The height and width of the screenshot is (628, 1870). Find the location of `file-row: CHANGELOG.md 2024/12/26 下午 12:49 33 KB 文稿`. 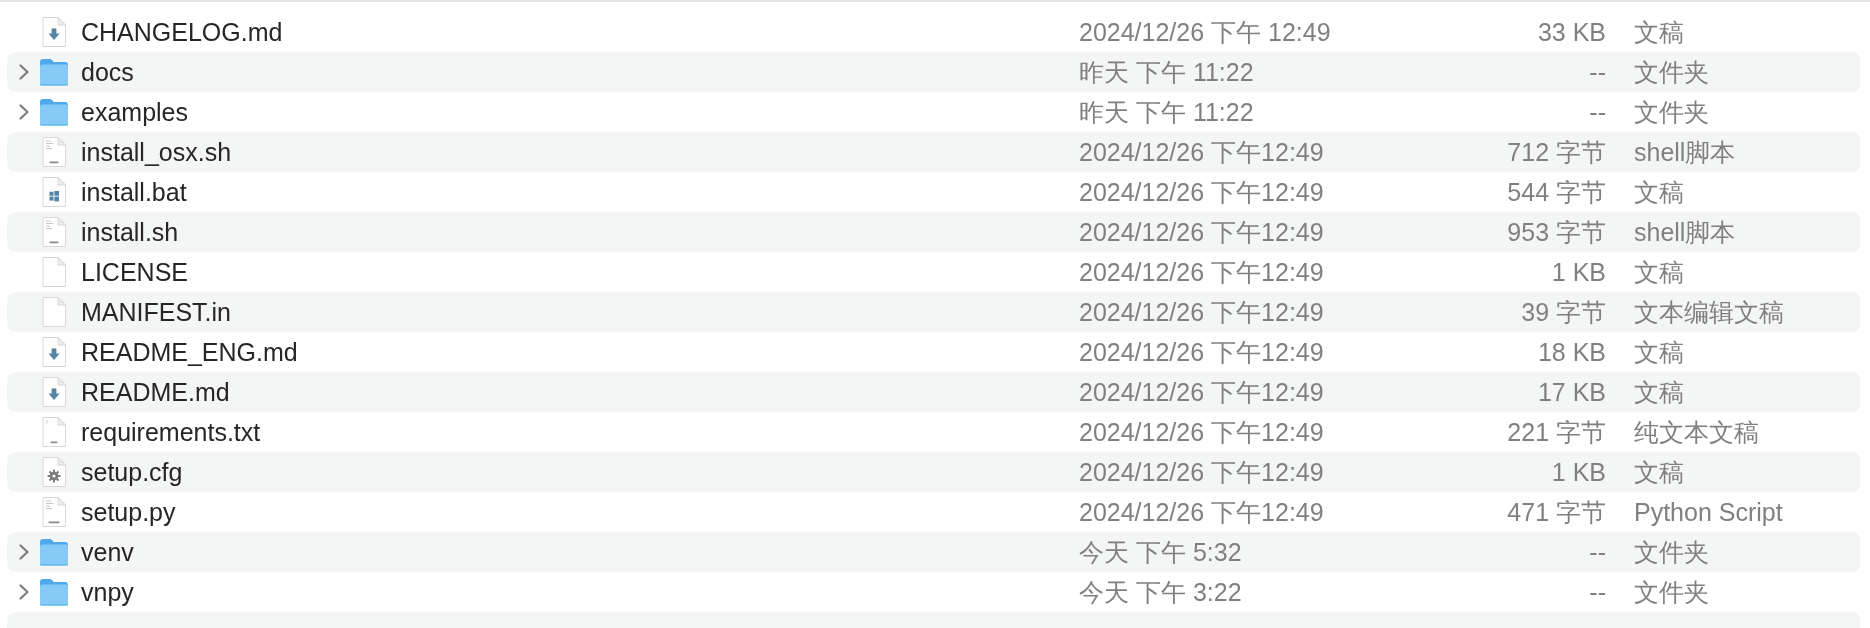

file-row: CHANGELOG.md 2024/12/26 下午 12:49 33 KB 文稿 is located at coordinates (933, 32).